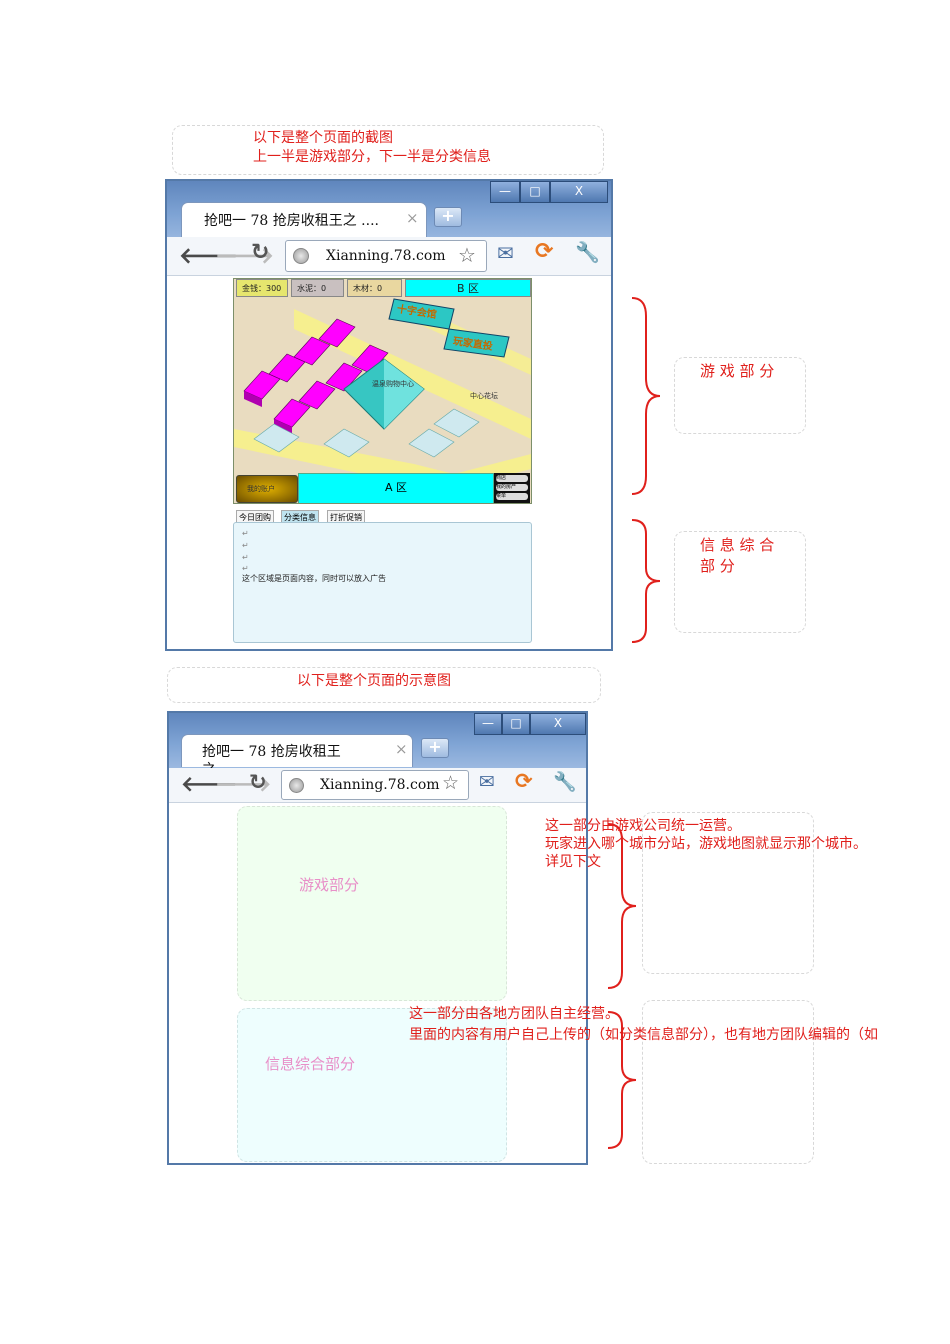 This screenshot has height=1344, width=950. Describe the element at coordinates (512, 478) in the screenshot. I see `menu-shop: 商店` at that location.